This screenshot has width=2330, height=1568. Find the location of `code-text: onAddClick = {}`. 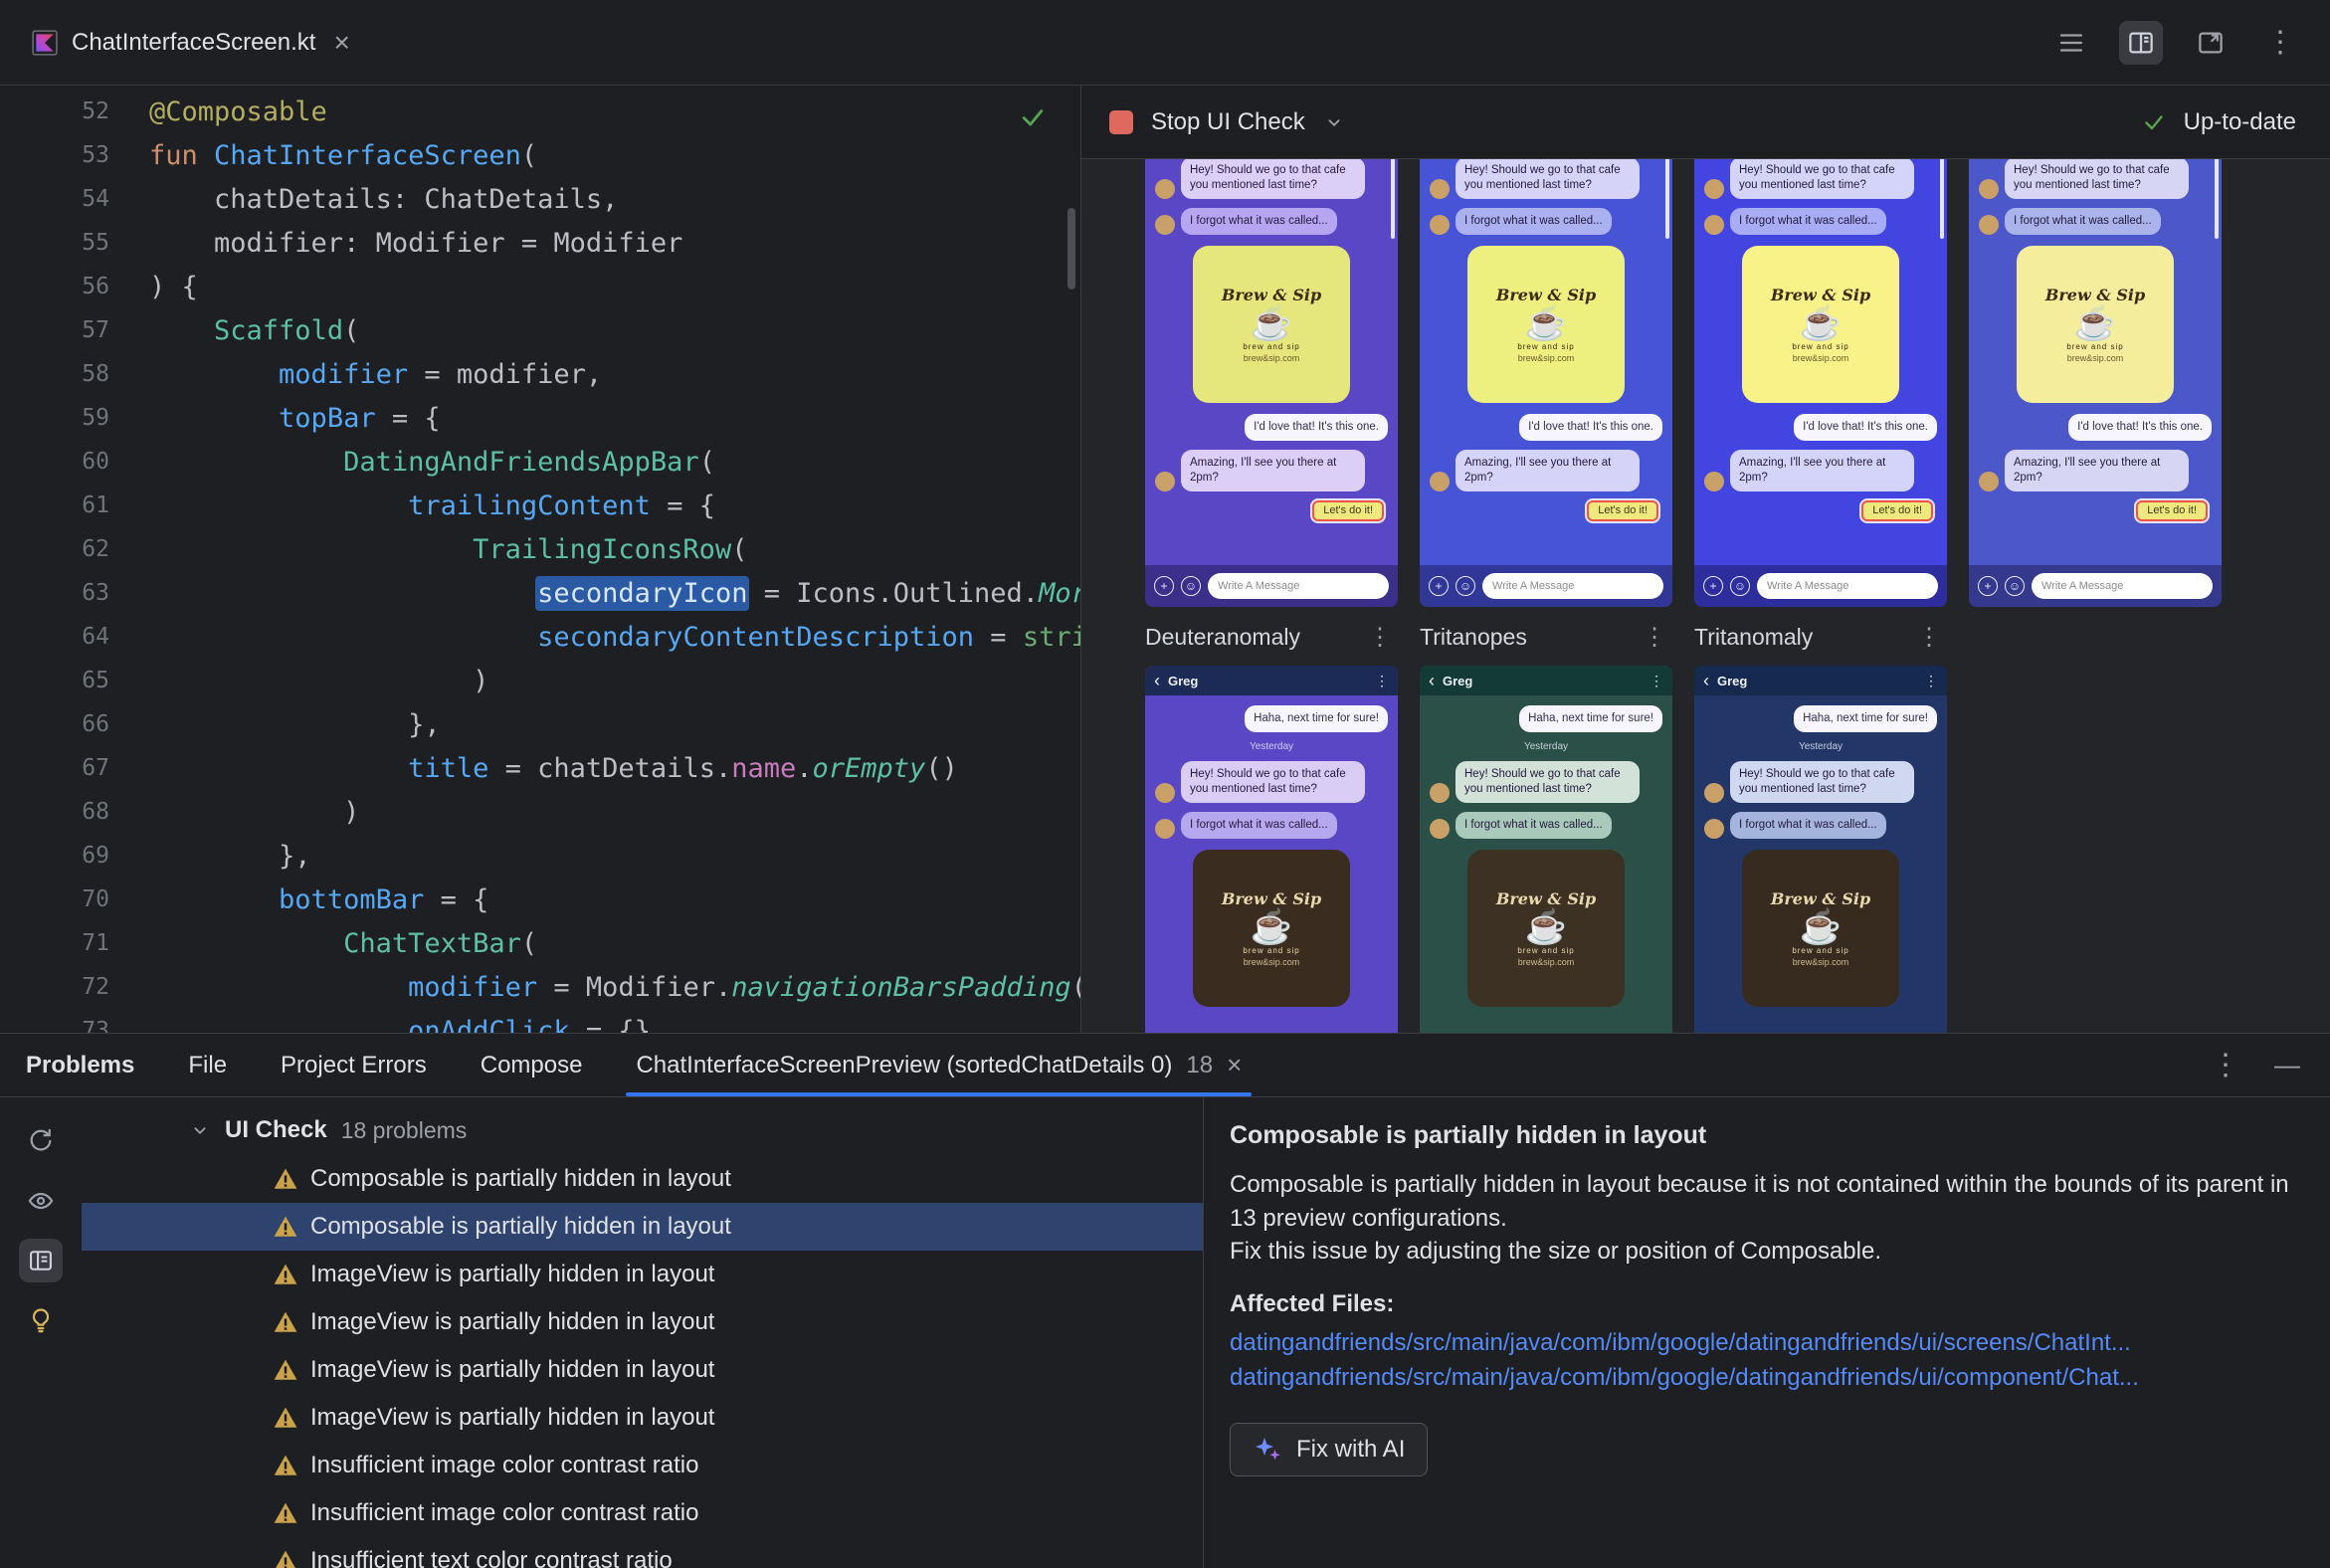

code-text: onAddClick = {} is located at coordinates (529, 1024).